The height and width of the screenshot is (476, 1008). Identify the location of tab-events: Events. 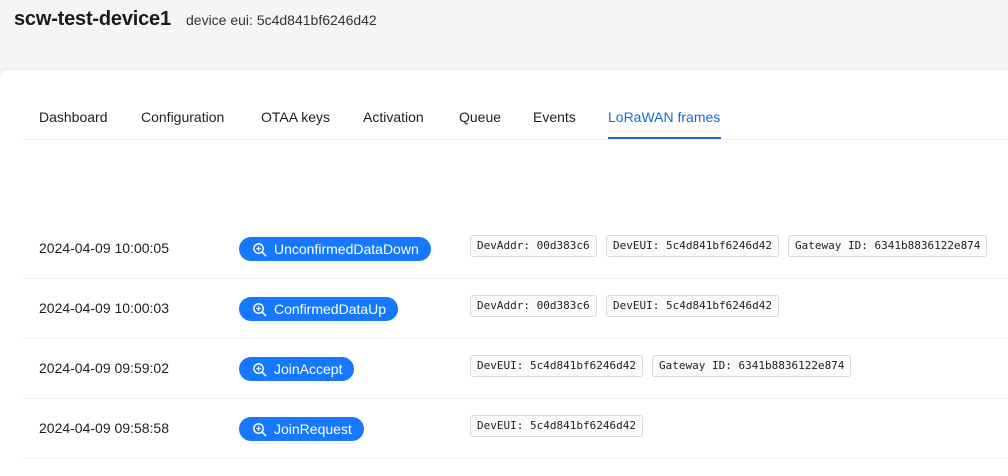
(554, 117).